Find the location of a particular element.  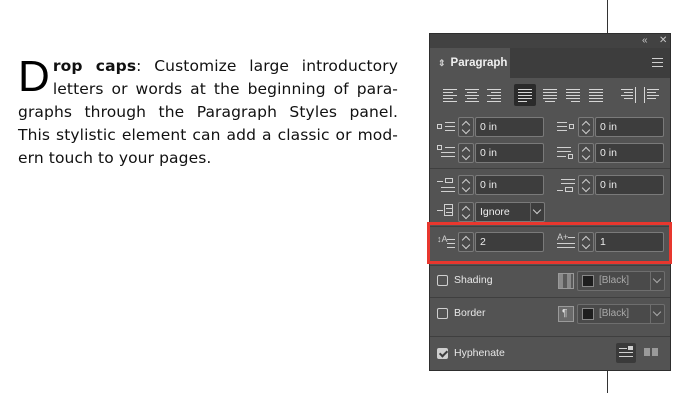

align-to-grid-icon is located at coordinates (446, 212).